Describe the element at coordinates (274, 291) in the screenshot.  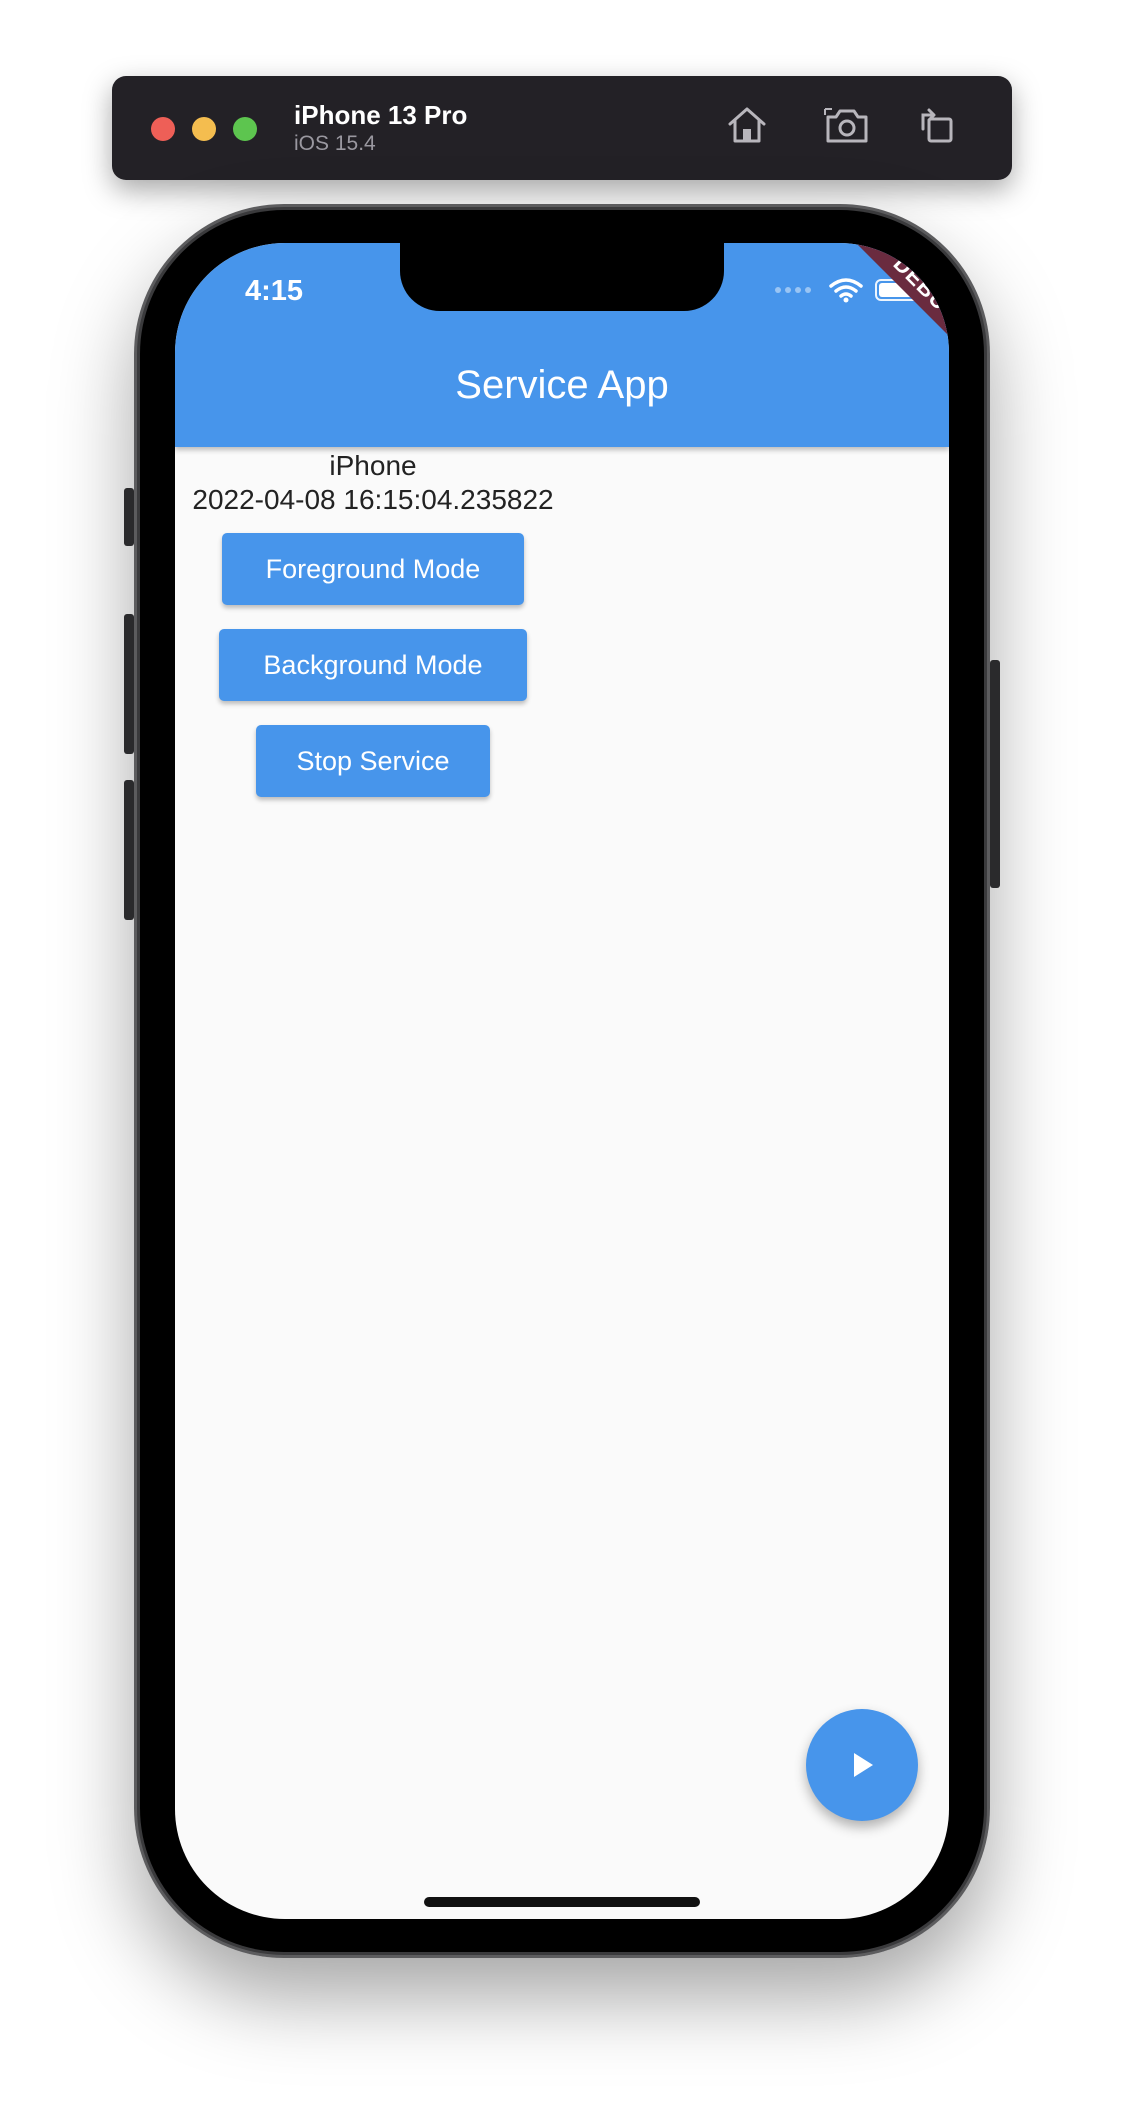
I see `status-time: 4:15` at that location.